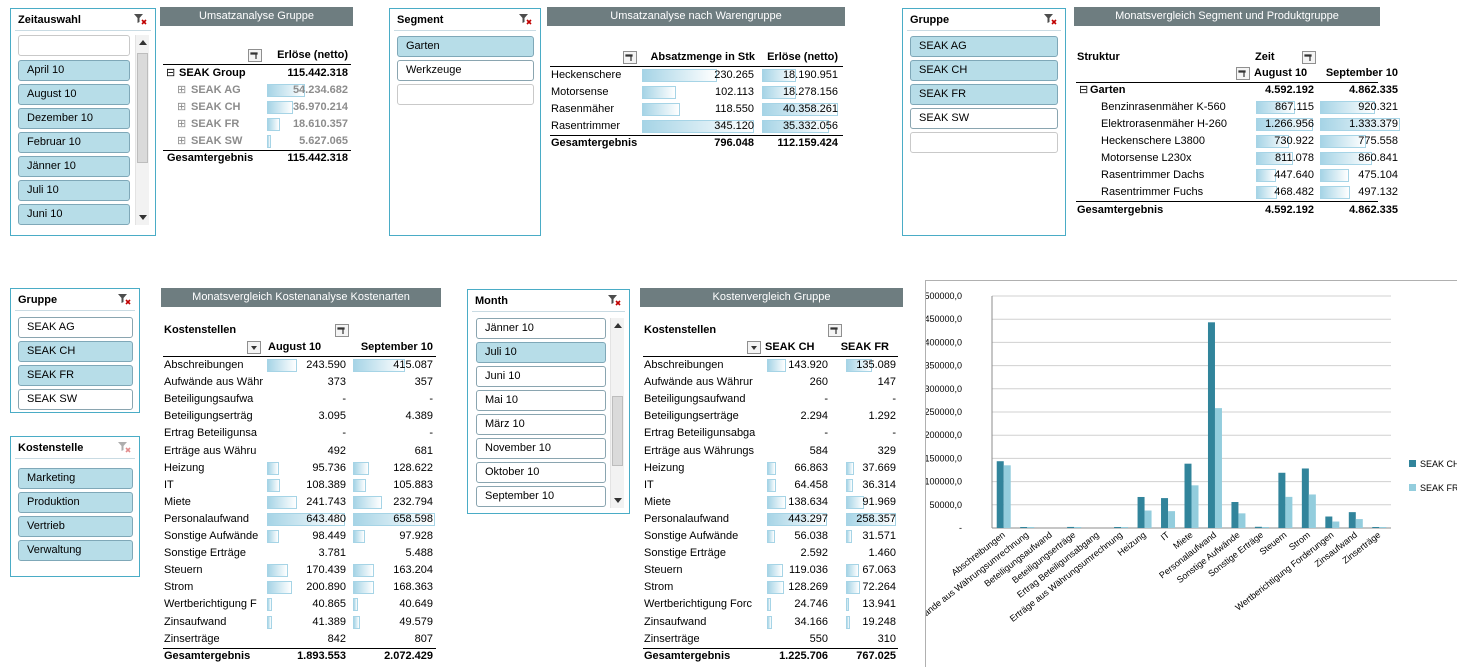 This screenshot has height=671, width=1457. Describe the element at coordinates (75, 526) in the screenshot. I see `slicer-item-vertrieb: Vertrieb` at that location.